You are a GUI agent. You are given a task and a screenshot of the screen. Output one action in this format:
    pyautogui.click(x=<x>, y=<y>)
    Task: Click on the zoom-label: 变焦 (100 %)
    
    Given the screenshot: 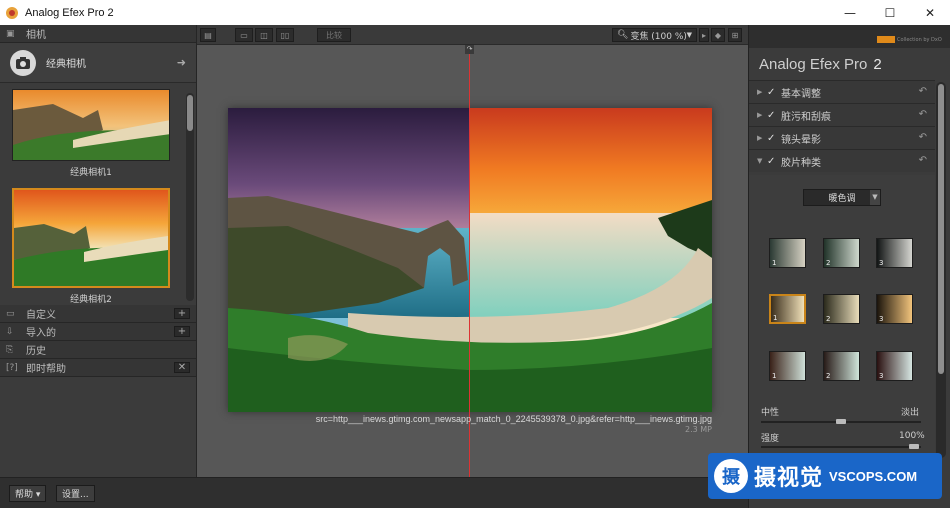 What is the action you would take?
    pyautogui.click(x=658, y=36)
    